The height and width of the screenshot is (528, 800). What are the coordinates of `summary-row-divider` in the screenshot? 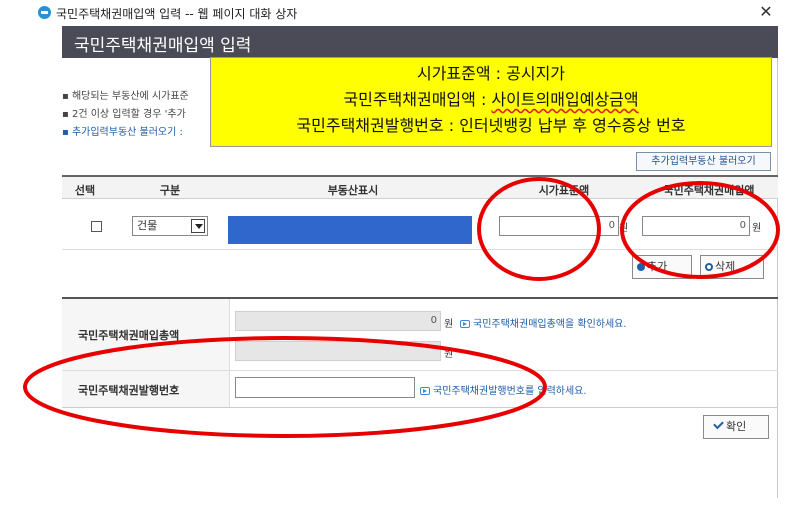 It's located at (420, 370).